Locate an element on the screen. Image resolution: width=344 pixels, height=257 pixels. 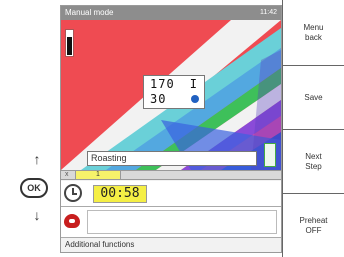
tab-step-1: 1 is located at coordinates (98, 175).